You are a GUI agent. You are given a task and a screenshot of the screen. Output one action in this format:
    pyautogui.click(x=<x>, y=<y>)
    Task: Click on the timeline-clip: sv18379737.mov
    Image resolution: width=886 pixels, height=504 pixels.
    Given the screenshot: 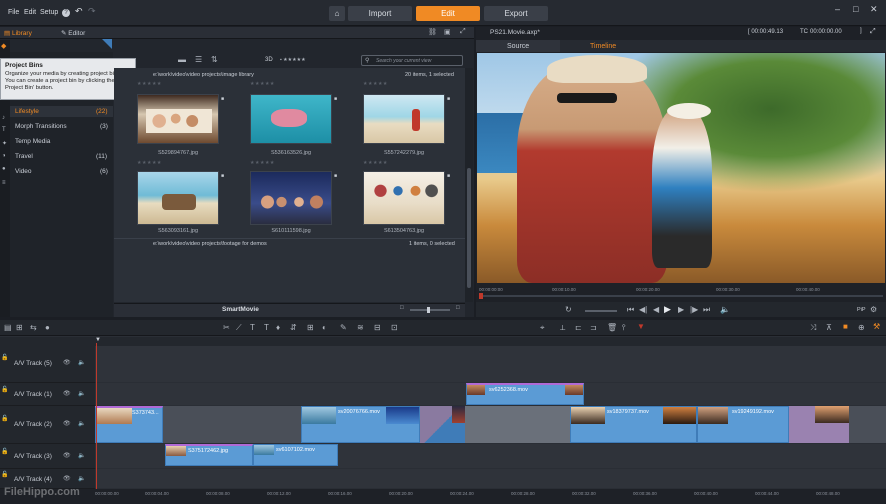 What is the action you would take?
    pyautogui.click(x=633, y=424)
    